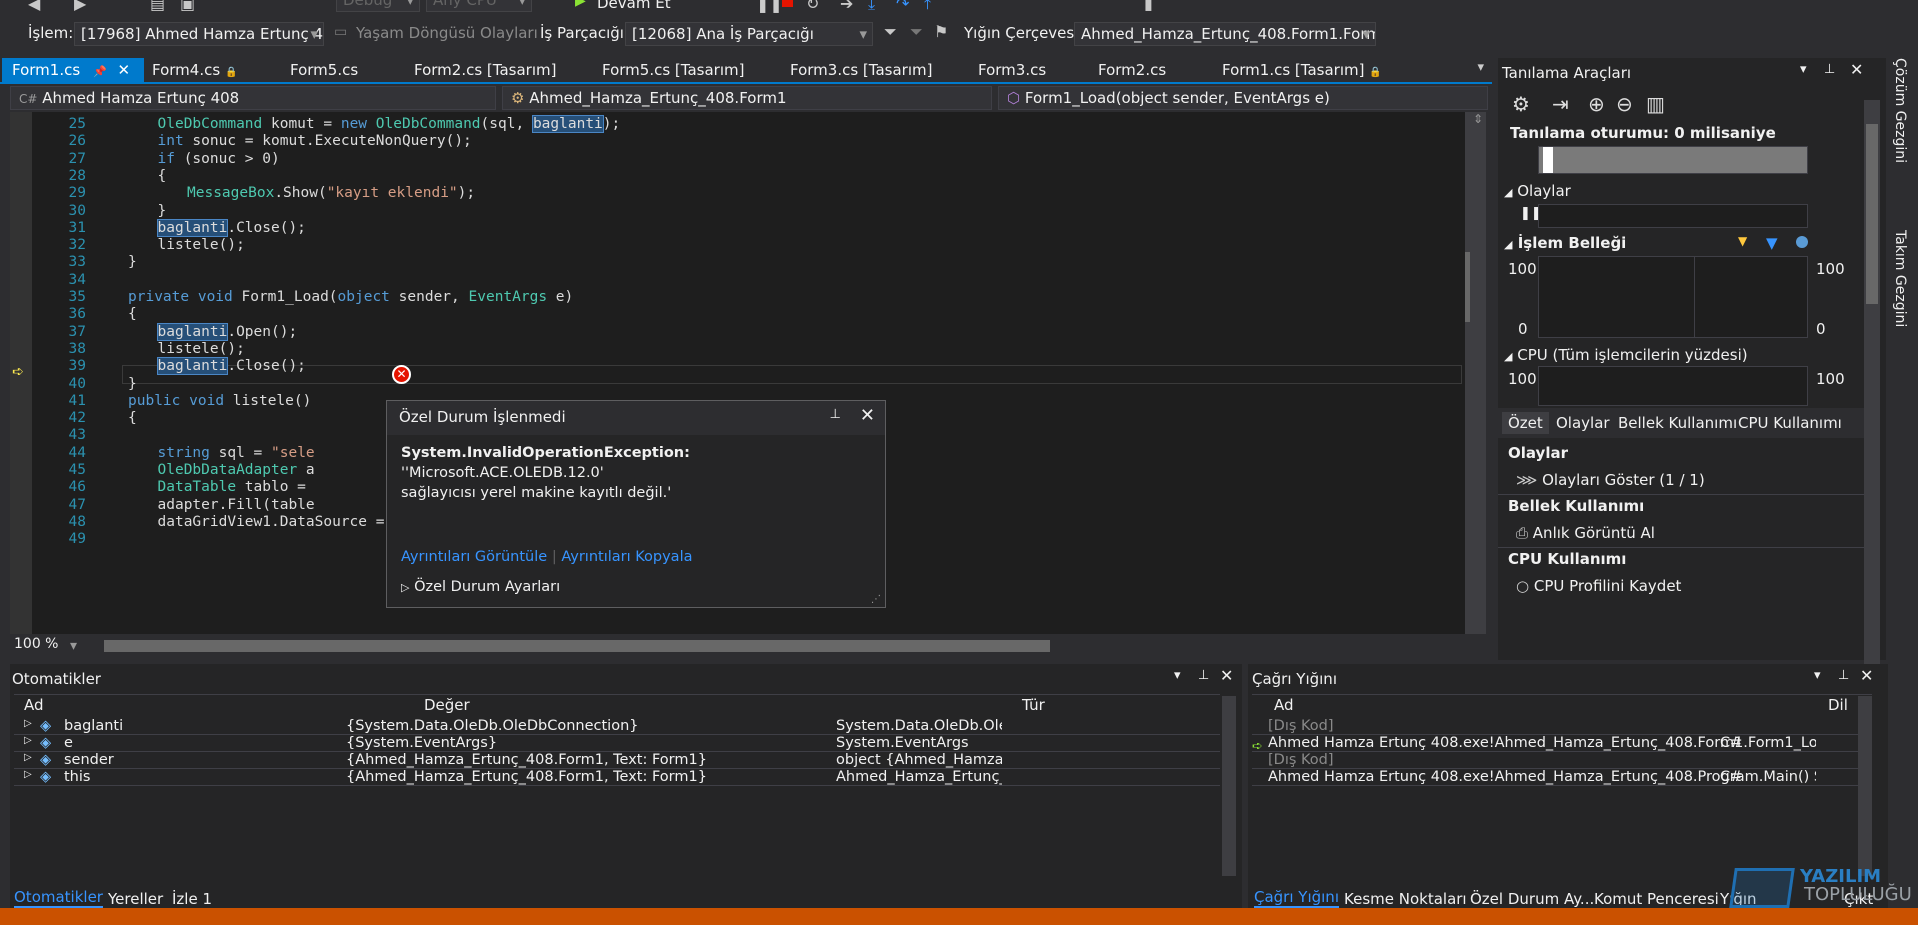 Image resolution: width=1918 pixels, height=925 pixels. Describe the element at coordinates (876, 599) in the screenshot. I see `resize-grip-icon: ⋰` at that location.